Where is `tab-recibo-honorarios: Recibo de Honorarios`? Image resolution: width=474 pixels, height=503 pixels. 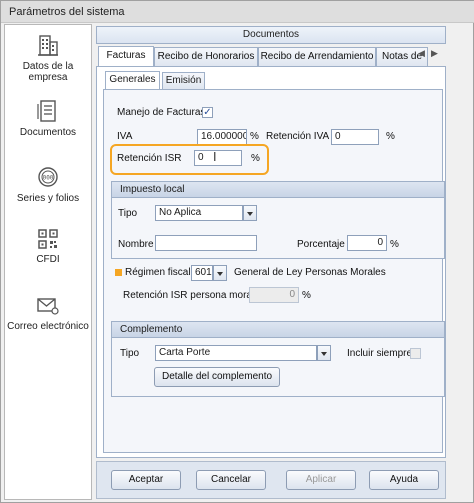
tab-recibo-honorarios: Recibo de Honorarios is located at coordinates (206, 57).